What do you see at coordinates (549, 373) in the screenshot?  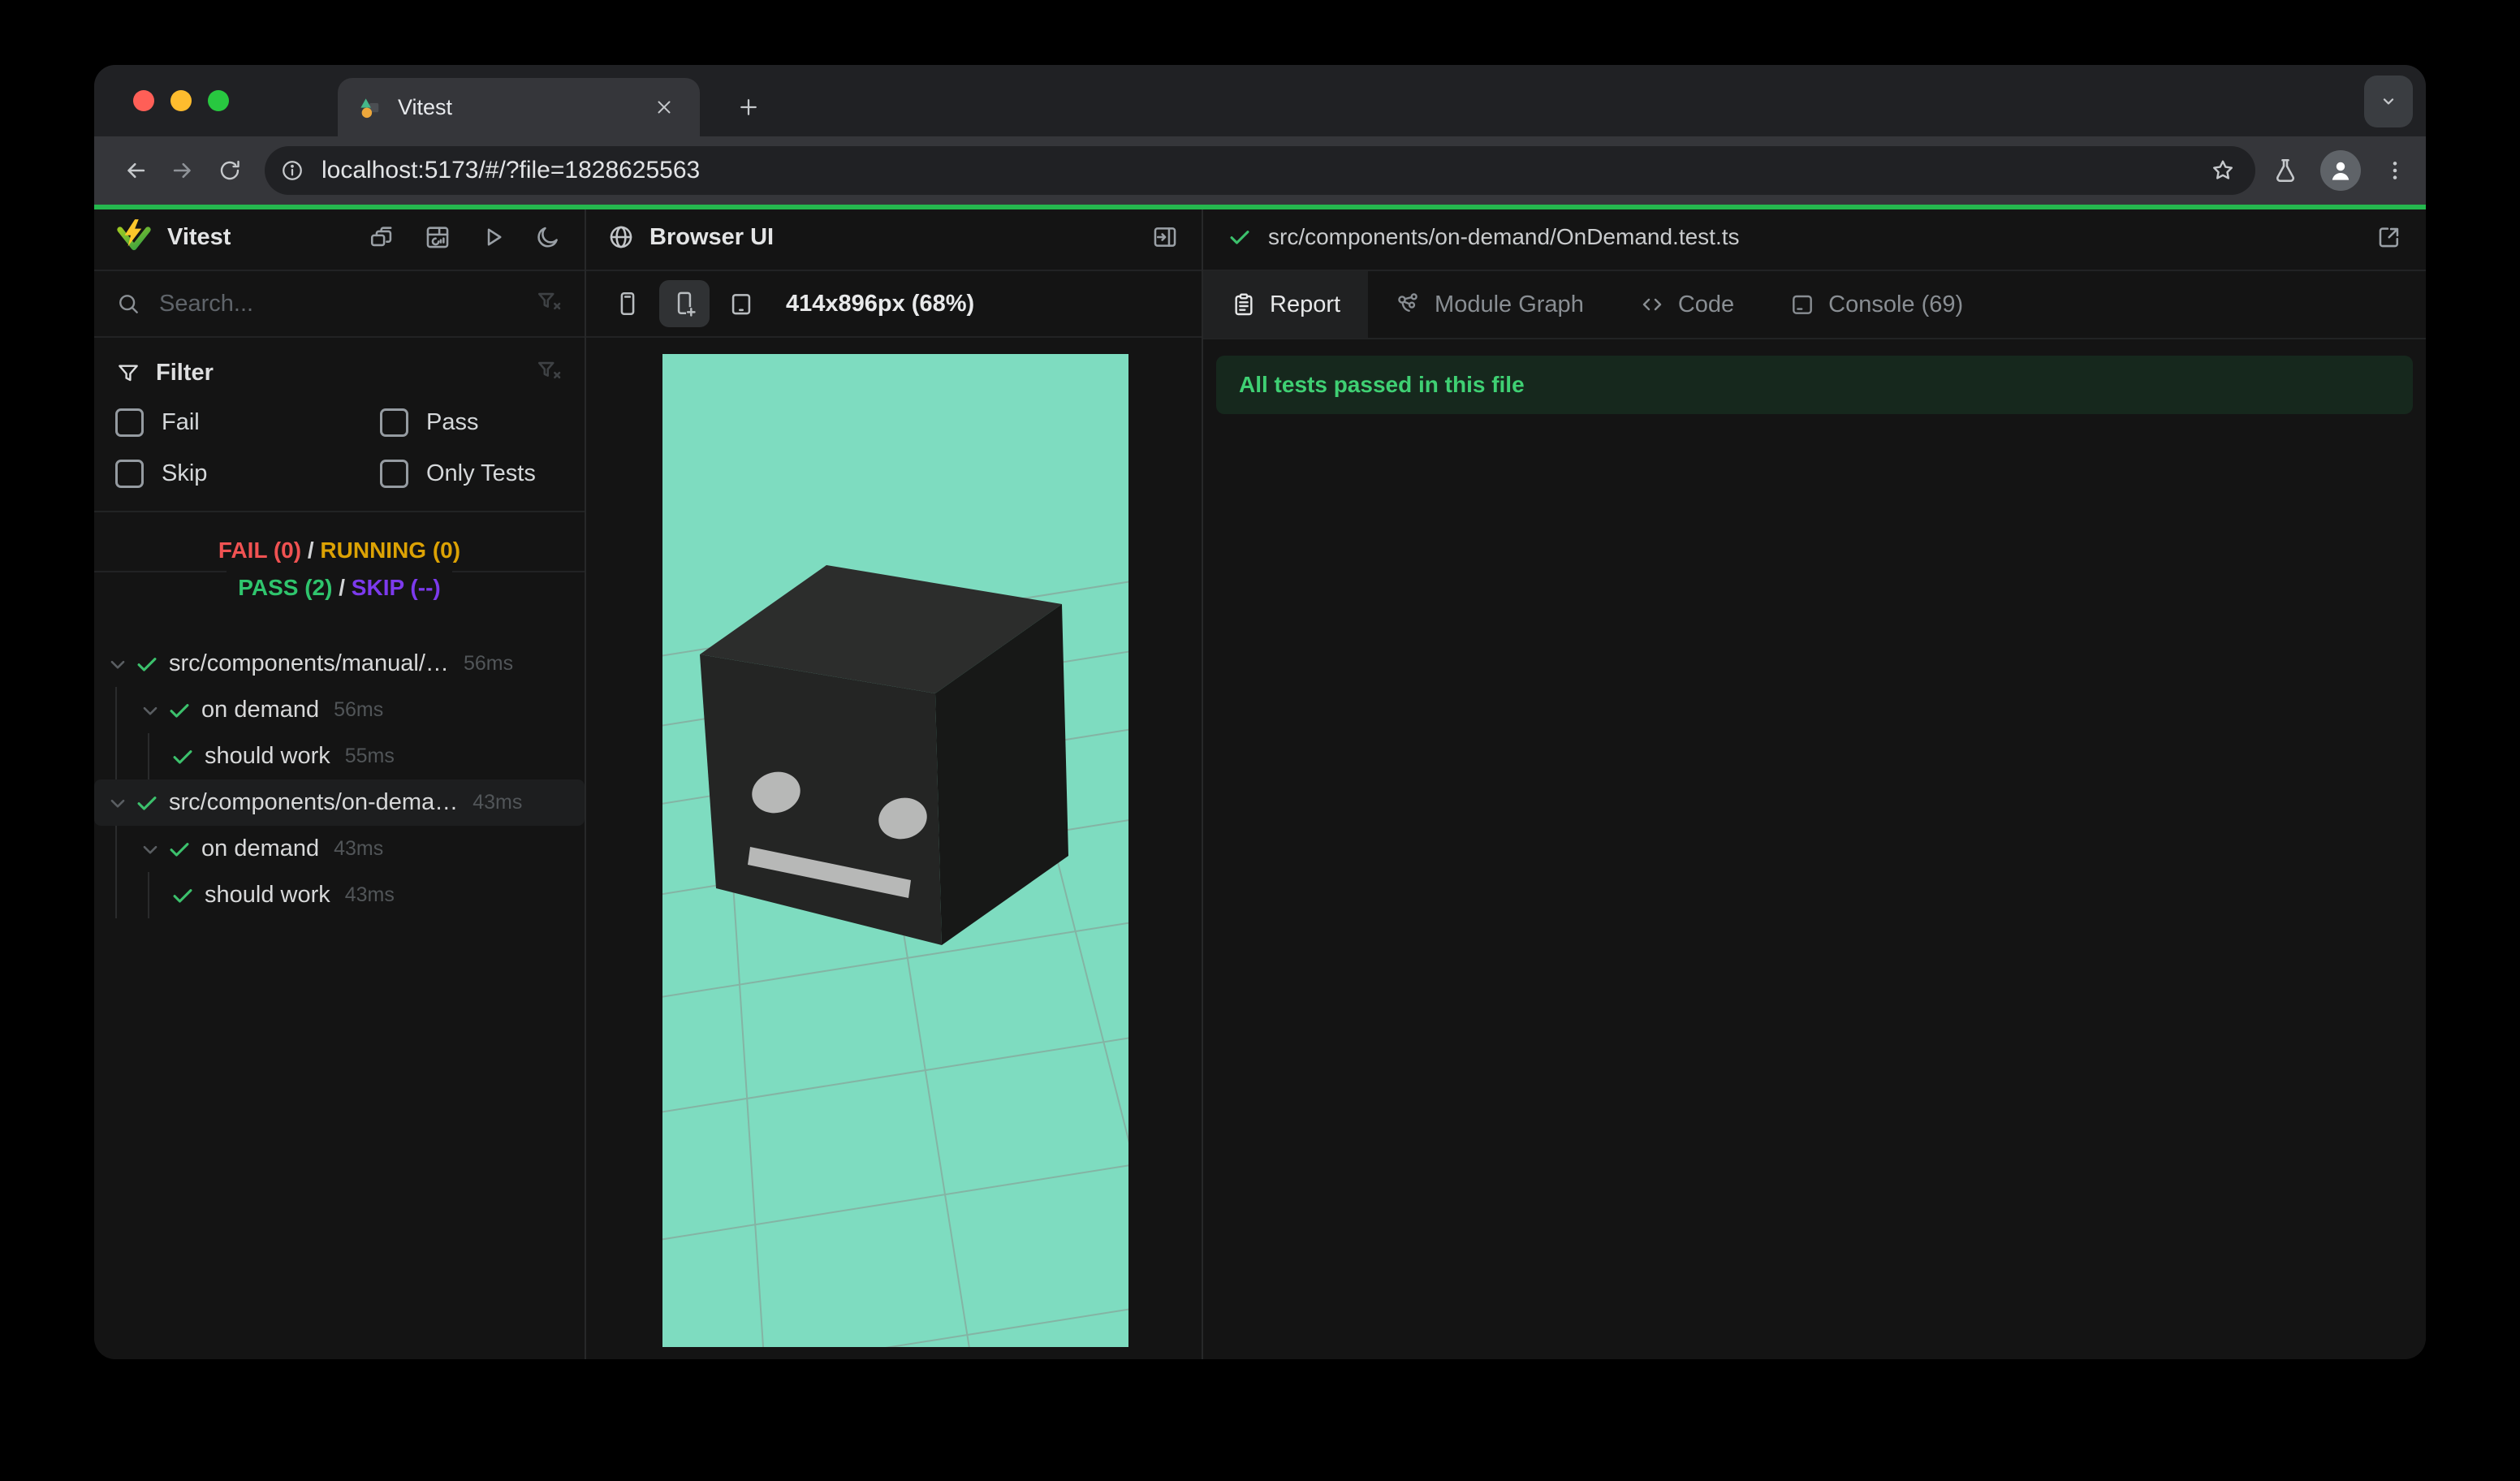 I see `clear-filters-icon` at bounding box center [549, 373].